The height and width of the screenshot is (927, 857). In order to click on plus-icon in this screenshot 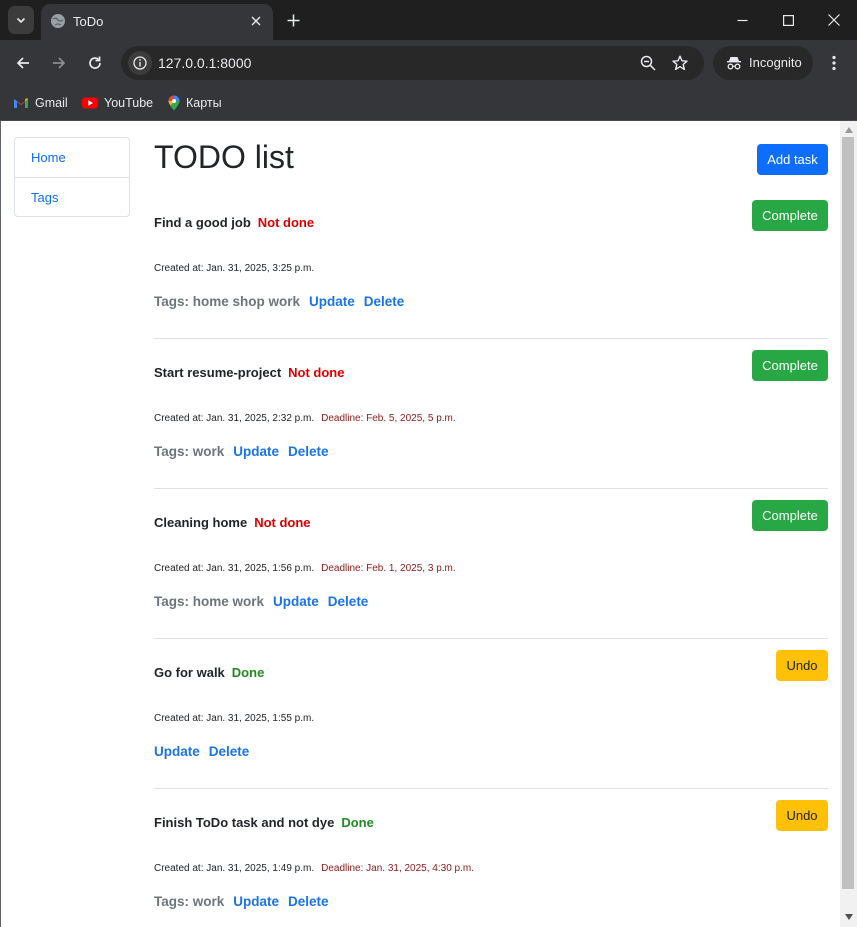, I will do `click(293, 20)`.